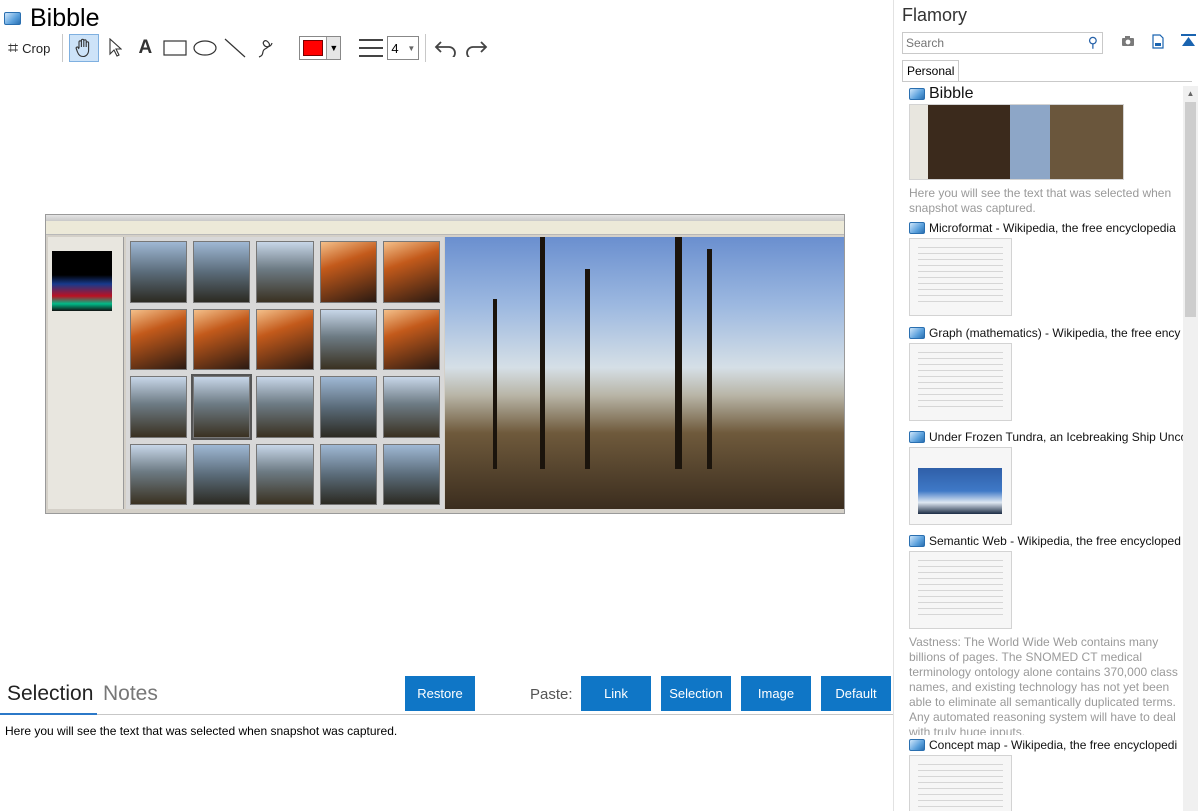 The image size is (1198, 811). Describe the element at coordinates (1188, 41) in the screenshot. I see `collapse-top-icon` at that location.